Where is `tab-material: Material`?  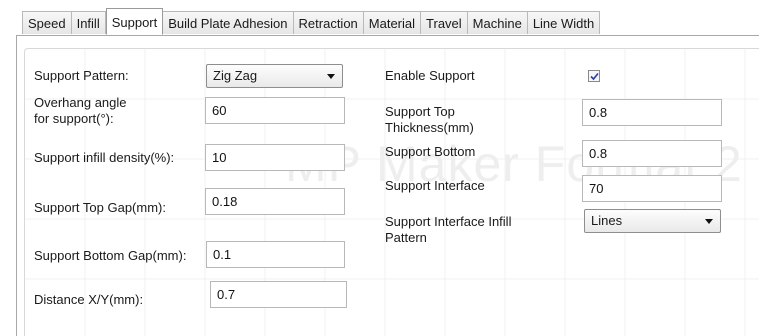
tab-material: Material is located at coordinates (392, 22).